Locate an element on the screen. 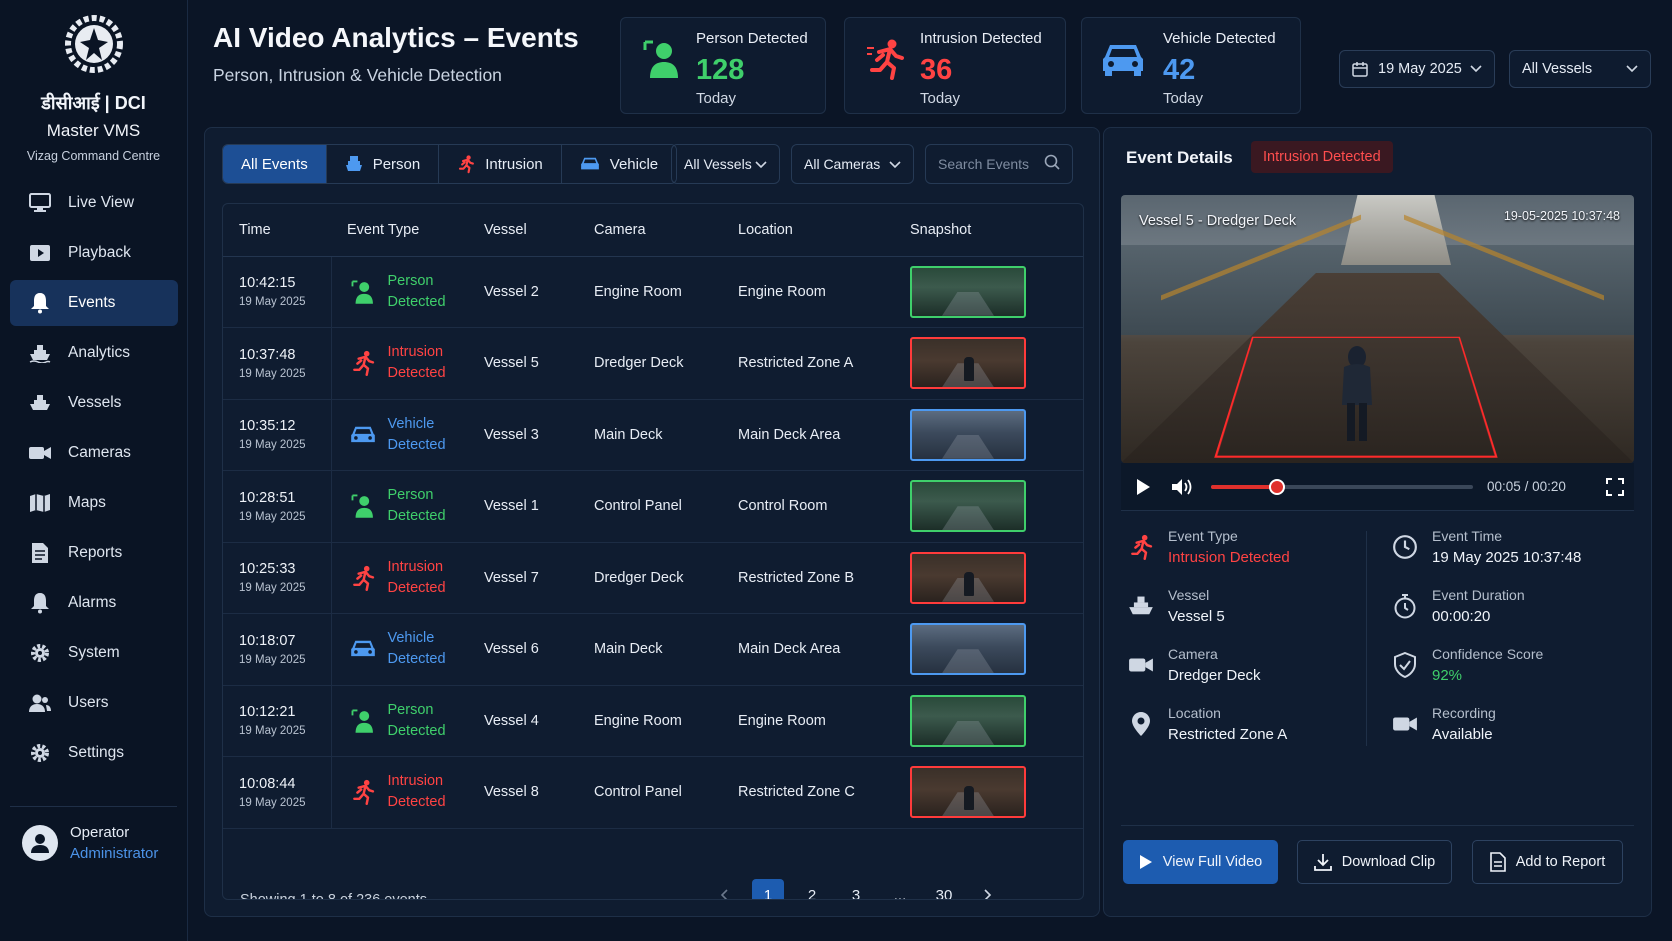  sidebar-item-events: Events is located at coordinates (94, 303).